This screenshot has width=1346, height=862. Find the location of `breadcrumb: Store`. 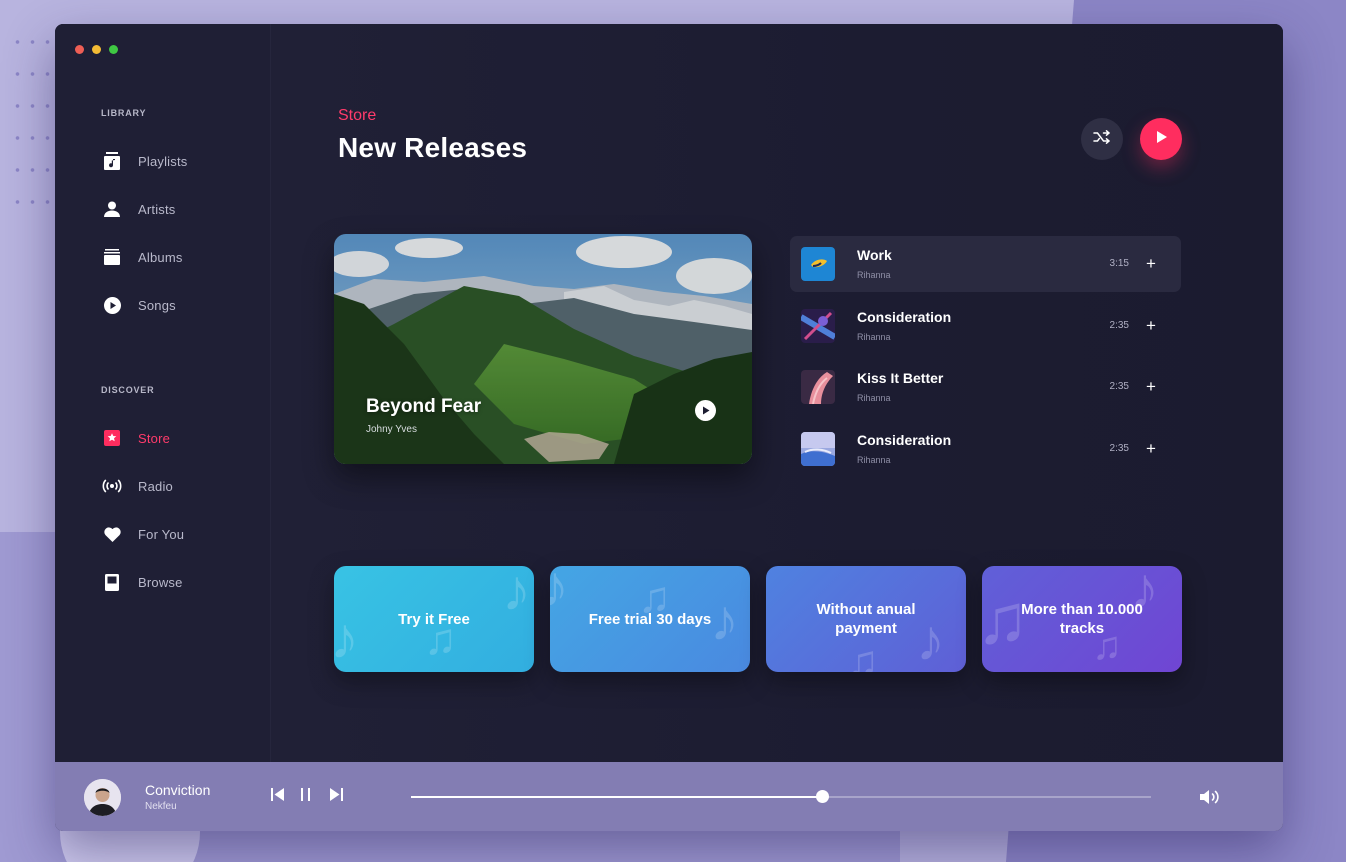

breadcrumb: Store is located at coordinates (357, 116).